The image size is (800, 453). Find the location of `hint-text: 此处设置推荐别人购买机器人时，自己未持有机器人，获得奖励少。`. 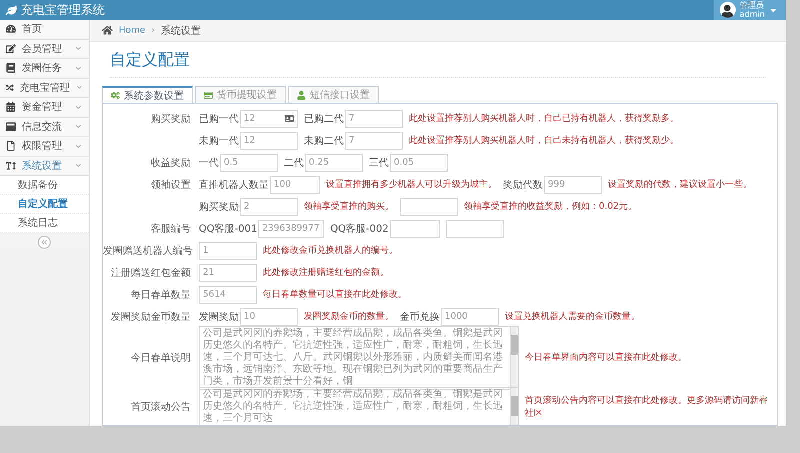

hint-text: 此处设置推荐别人购买机器人时，自己未持有机器人，获得奖励少。 is located at coordinates (544, 140).